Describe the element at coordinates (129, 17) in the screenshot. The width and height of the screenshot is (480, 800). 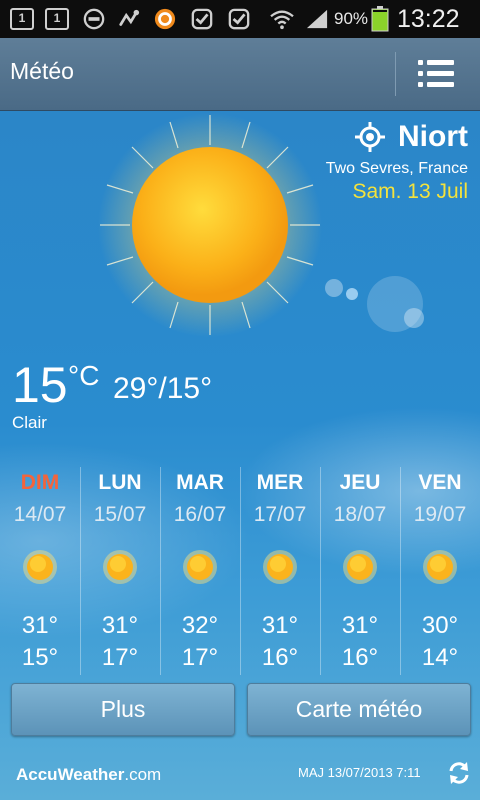
I see `usb-icon` at that location.